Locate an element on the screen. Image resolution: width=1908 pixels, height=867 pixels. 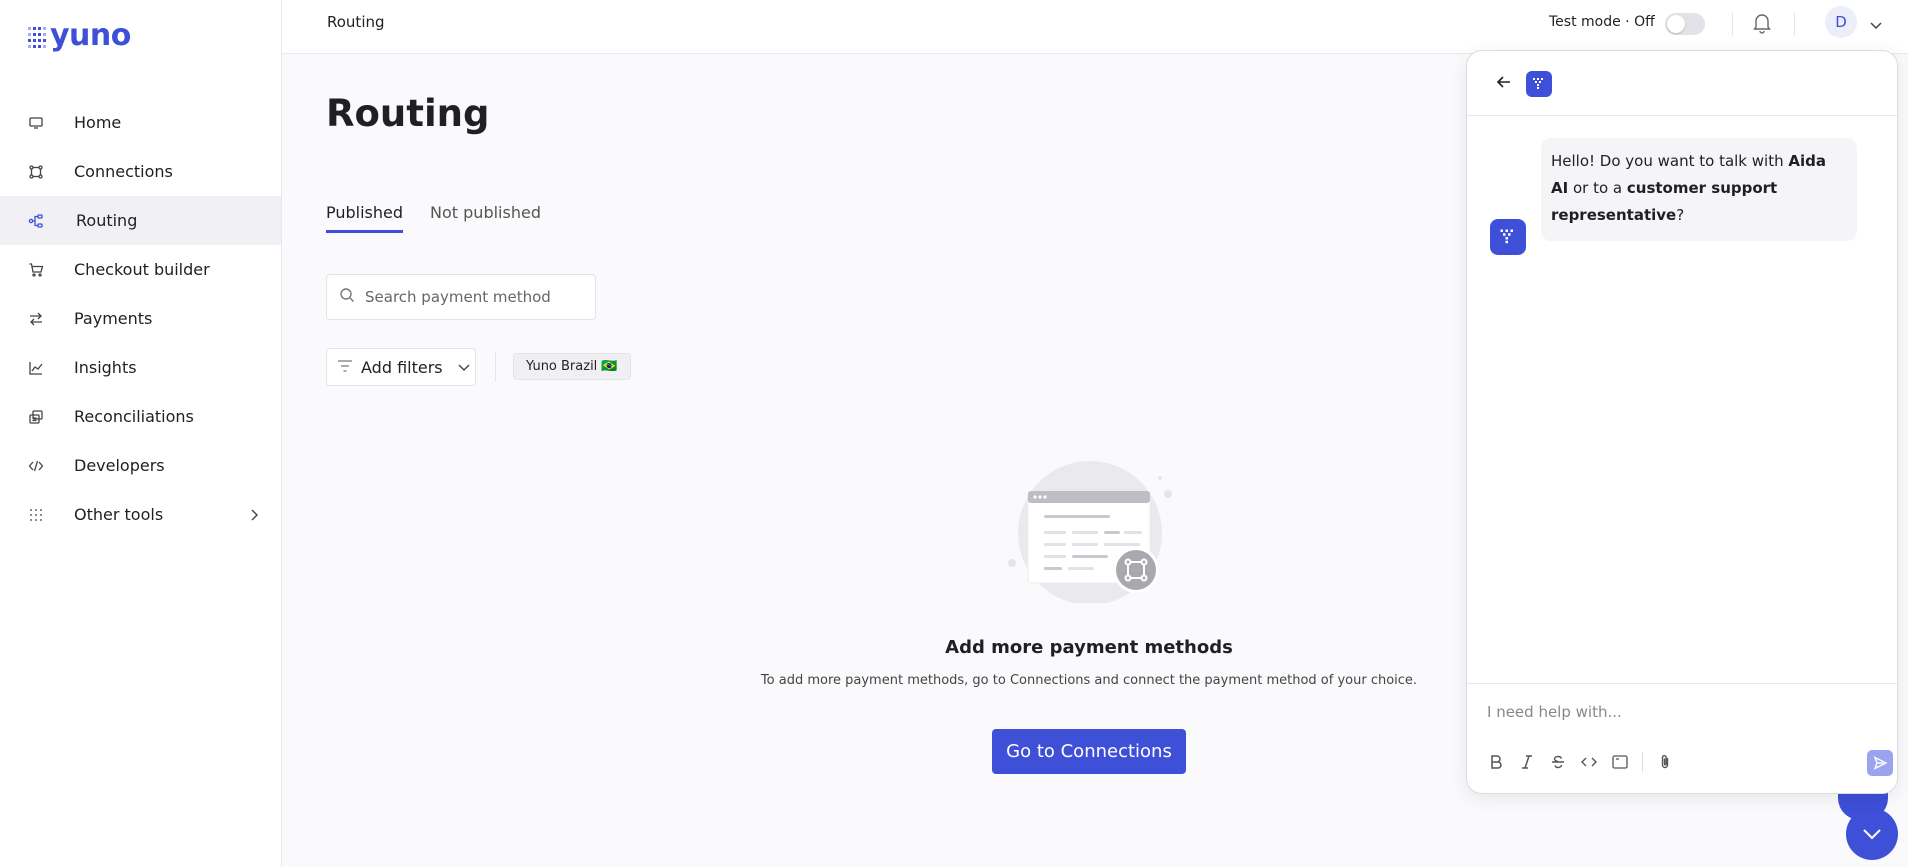
add-filters-button: Add filters is located at coordinates (401, 367).